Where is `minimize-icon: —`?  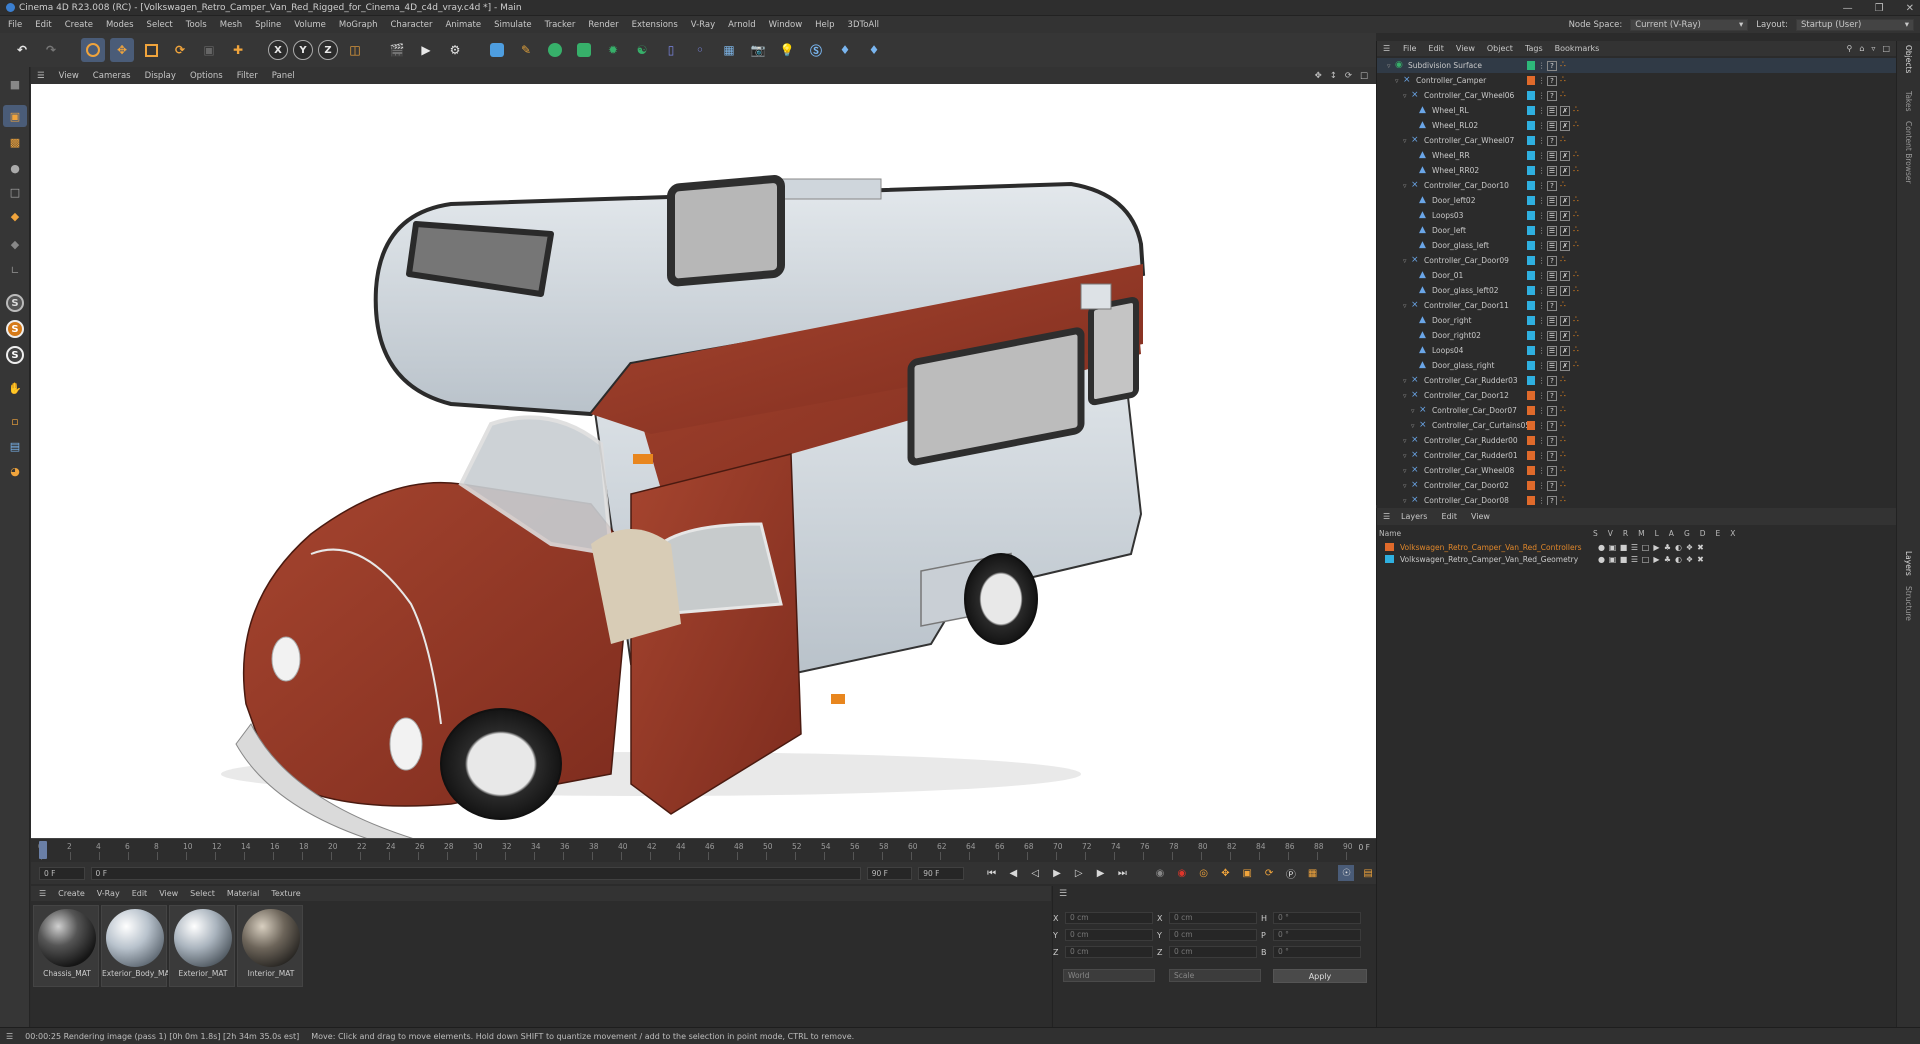 minimize-icon: — is located at coordinates (1848, 8).